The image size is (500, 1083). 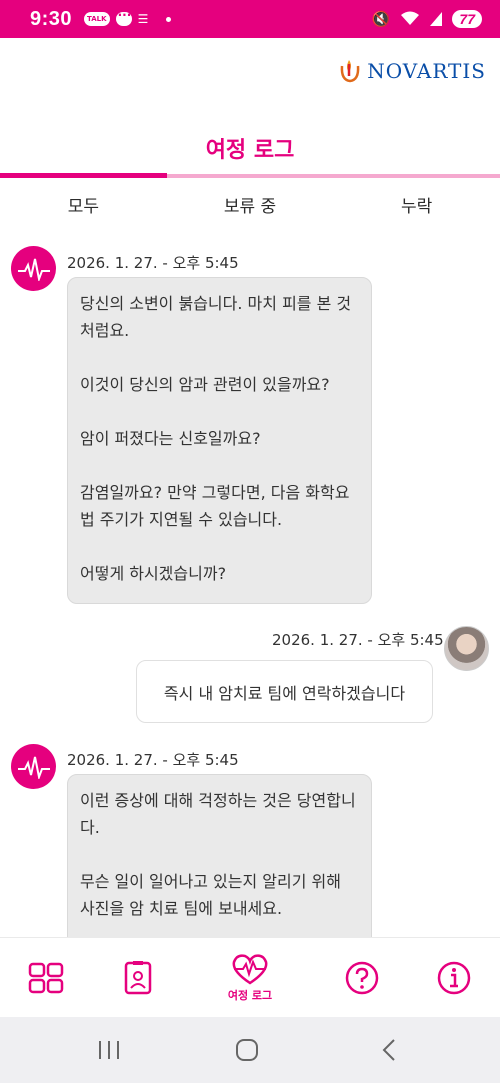 I want to click on signal-icon, so click(x=436, y=19).